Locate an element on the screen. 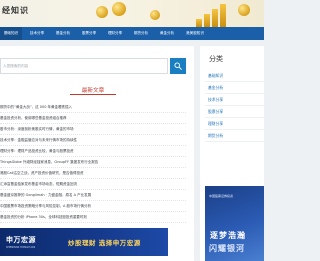 This screenshot has height=261, width=320. latest-articles-heading: 最新文章 is located at coordinates (93, 91).